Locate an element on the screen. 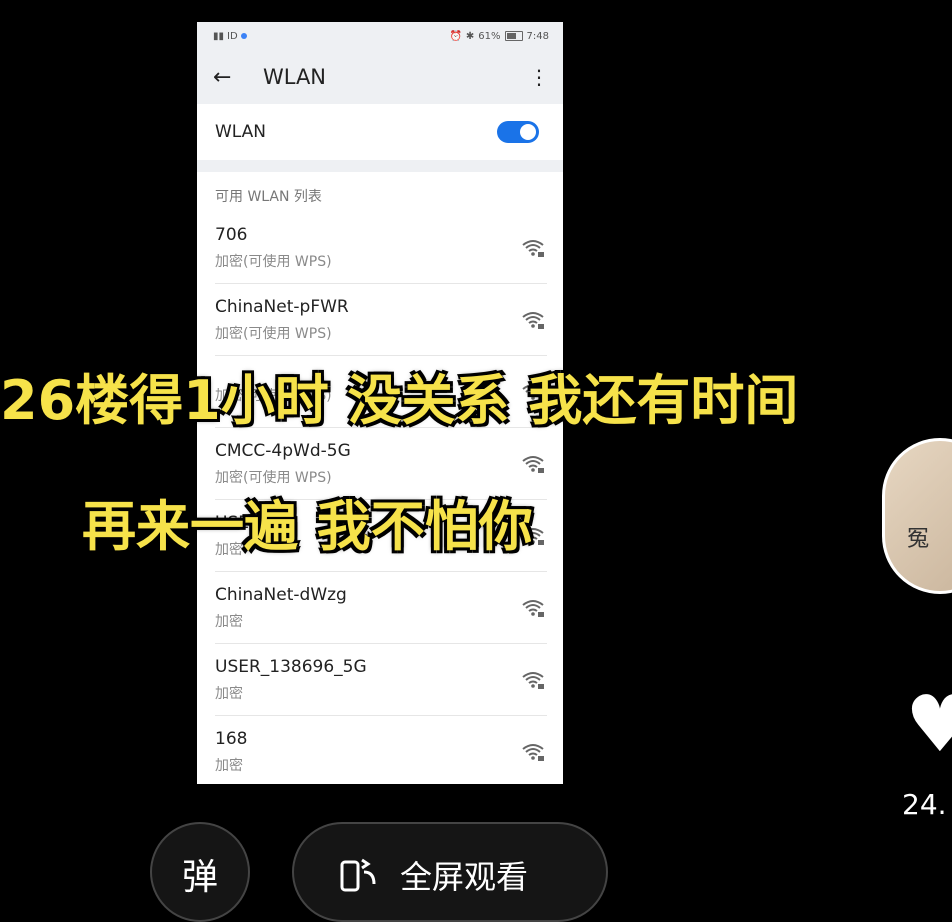 The width and height of the screenshot is (952, 922). heart-icon: ♥ is located at coordinates (928, 725).